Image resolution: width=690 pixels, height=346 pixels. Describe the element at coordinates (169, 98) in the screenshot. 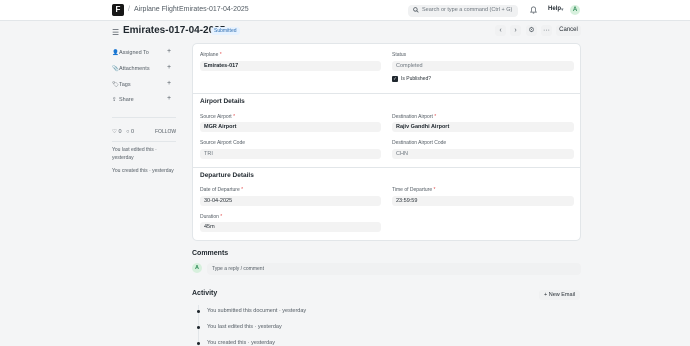

I see `add-share-icon: +` at that location.